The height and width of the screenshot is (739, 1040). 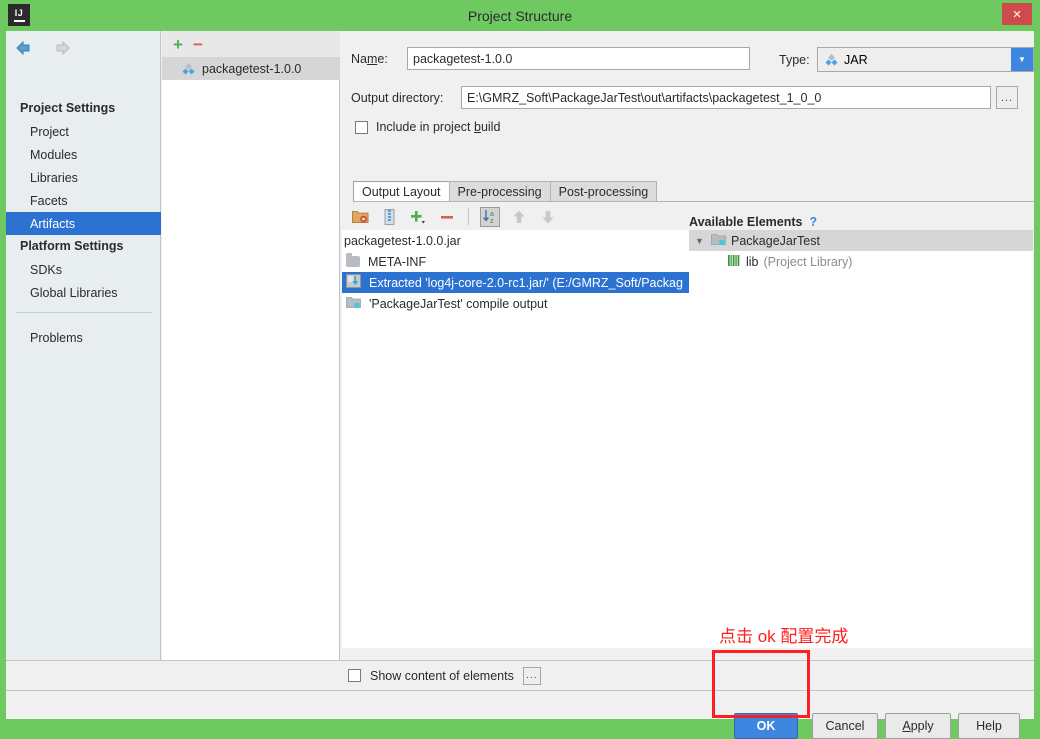 What do you see at coordinates (83, 223) in the screenshot?
I see `sidebar-item-artifacts: Artifacts` at bounding box center [83, 223].